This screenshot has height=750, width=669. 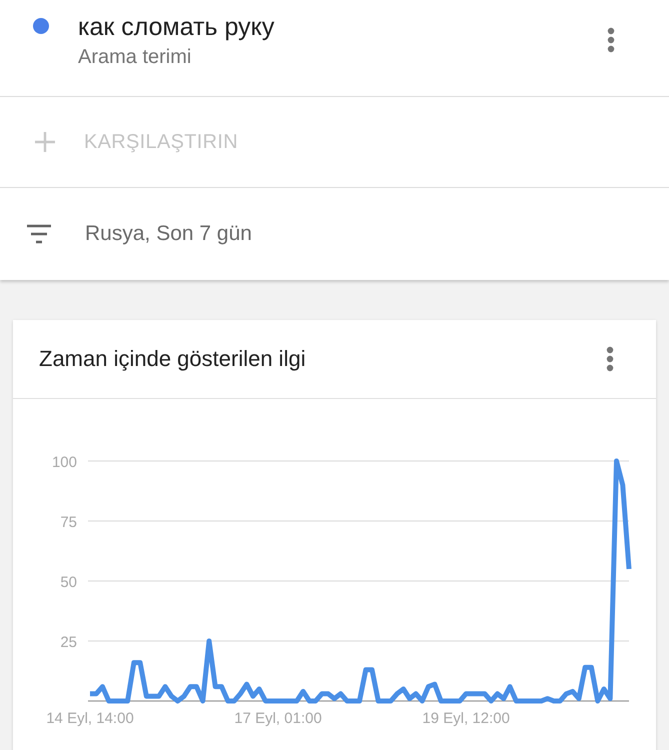 What do you see at coordinates (68, 642) in the screenshot?
I see `y-tick-label: 25` at bounding box center [68, 642].